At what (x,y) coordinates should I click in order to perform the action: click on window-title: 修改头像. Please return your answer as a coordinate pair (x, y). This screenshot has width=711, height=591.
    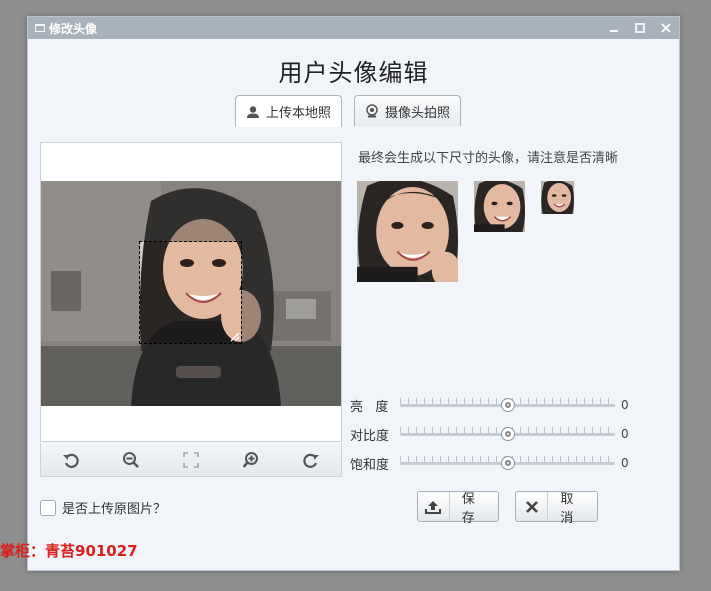
    Looking at the image, I should click on (73, 28).